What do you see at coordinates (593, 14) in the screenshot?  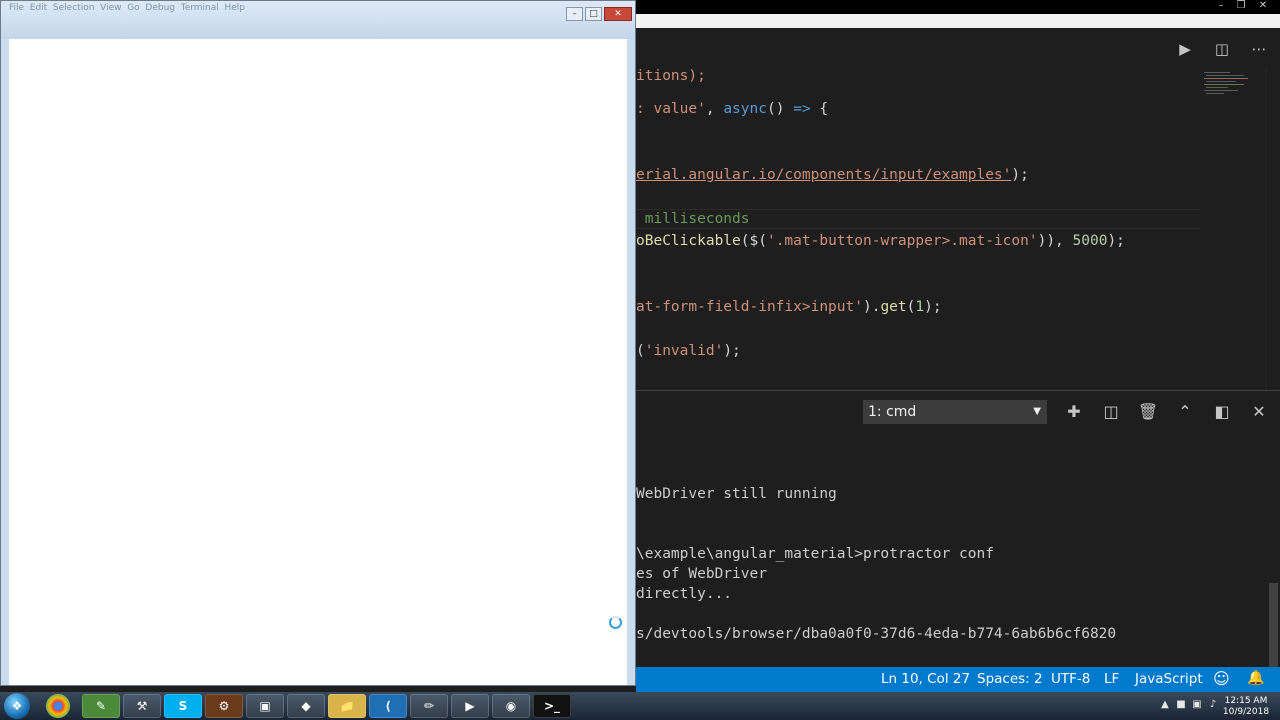 I see `maximize-icon: □` at bounding box center [593, 14].